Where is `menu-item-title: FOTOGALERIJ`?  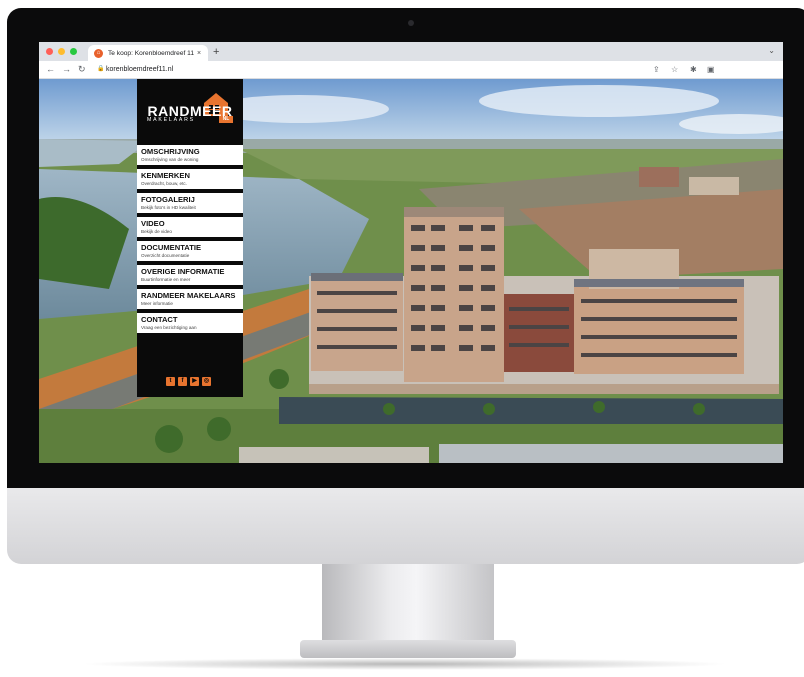 menu-item-title: FOTOGALERIJ is located at coordinates (168, 199).